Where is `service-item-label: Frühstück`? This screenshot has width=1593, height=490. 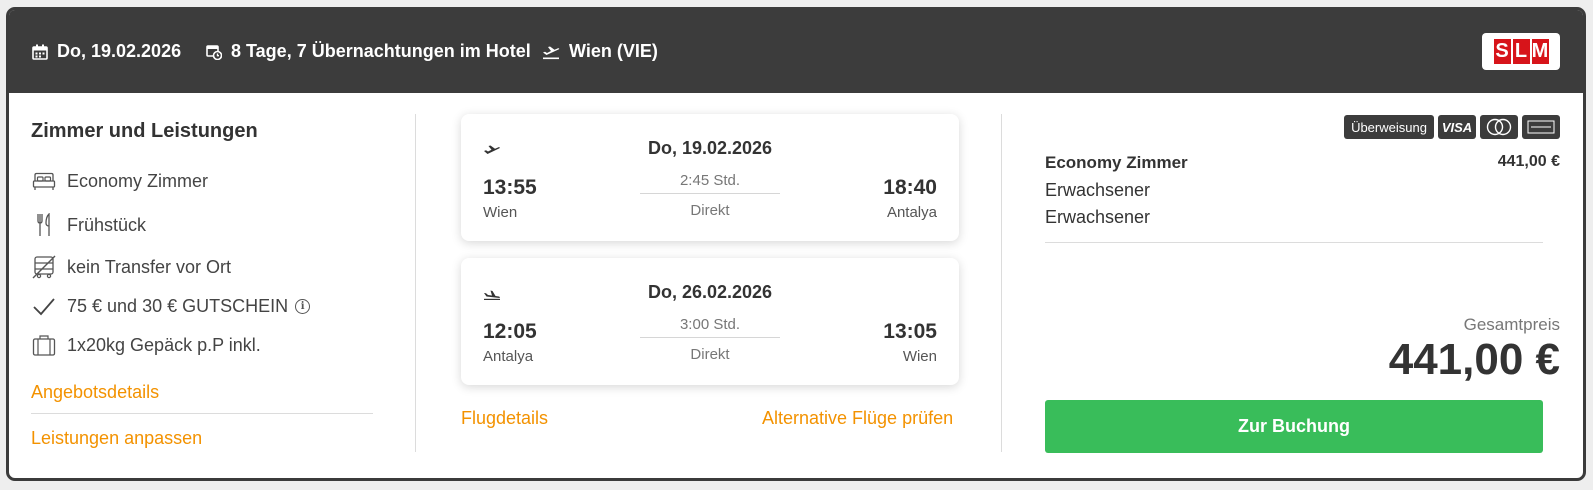
service-item-label: Frühstück is located at coordinates (107, 224).